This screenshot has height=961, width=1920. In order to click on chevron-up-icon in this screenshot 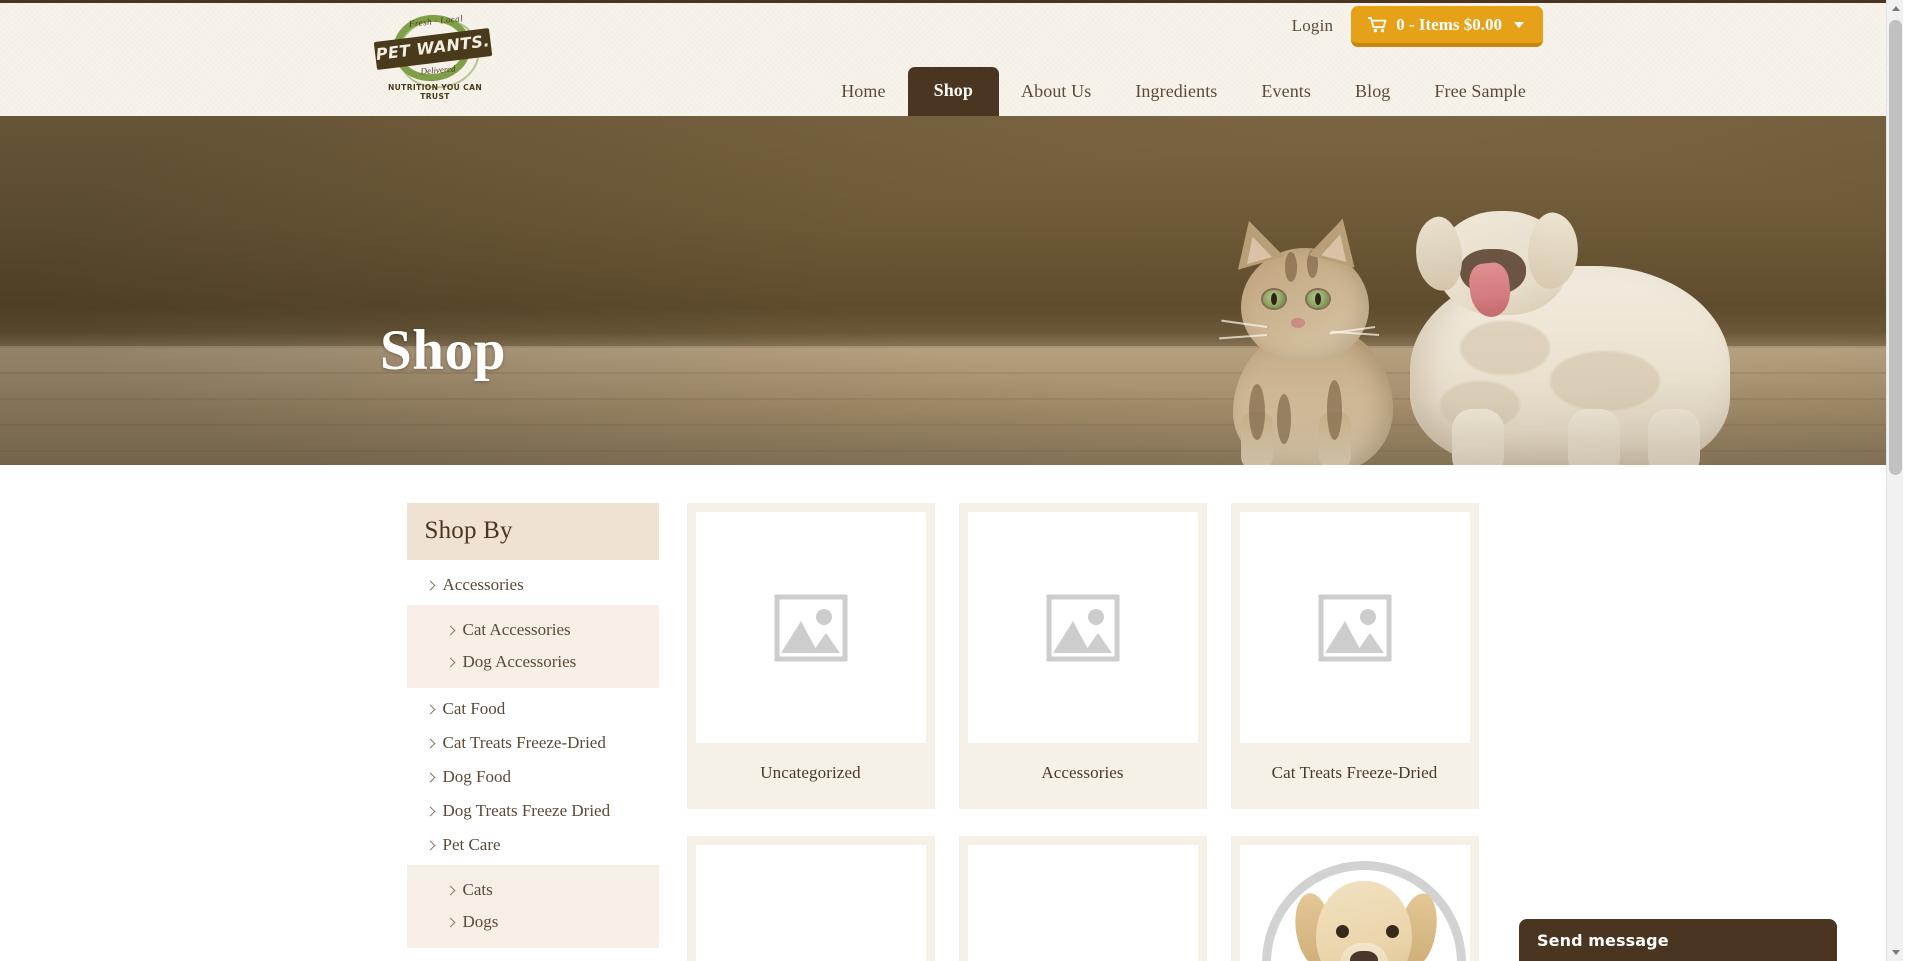, I will do `click(1895, 8)`.